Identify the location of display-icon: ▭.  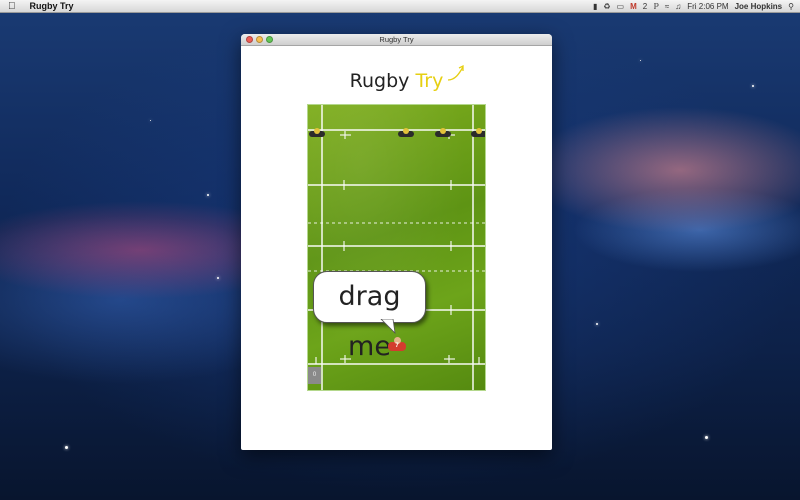
(621, 6).